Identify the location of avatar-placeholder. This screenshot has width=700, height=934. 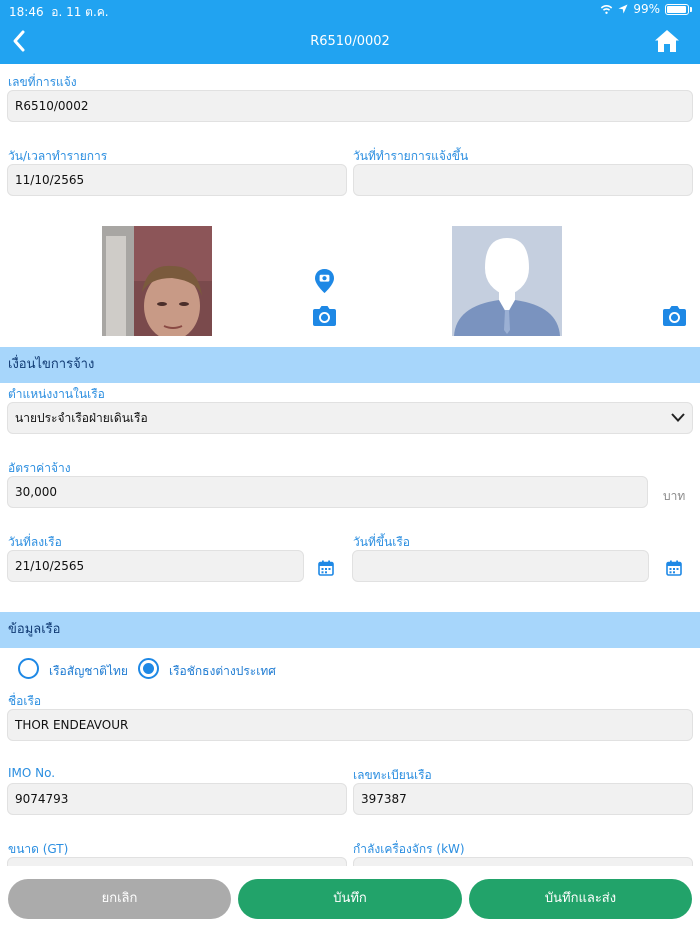
(507, 281).